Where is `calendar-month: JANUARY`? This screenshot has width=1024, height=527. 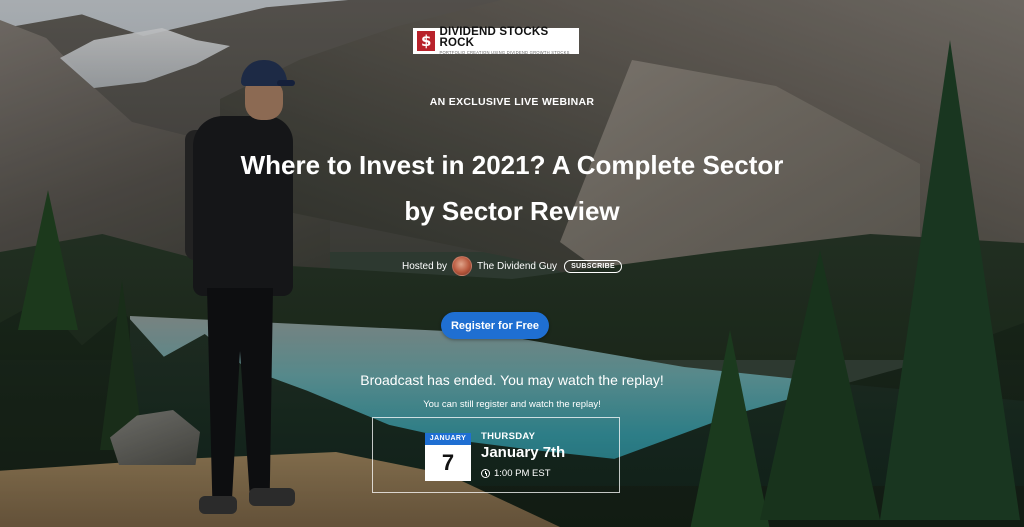 calendar-month: JANUARY is located at coordinates (448, 439).